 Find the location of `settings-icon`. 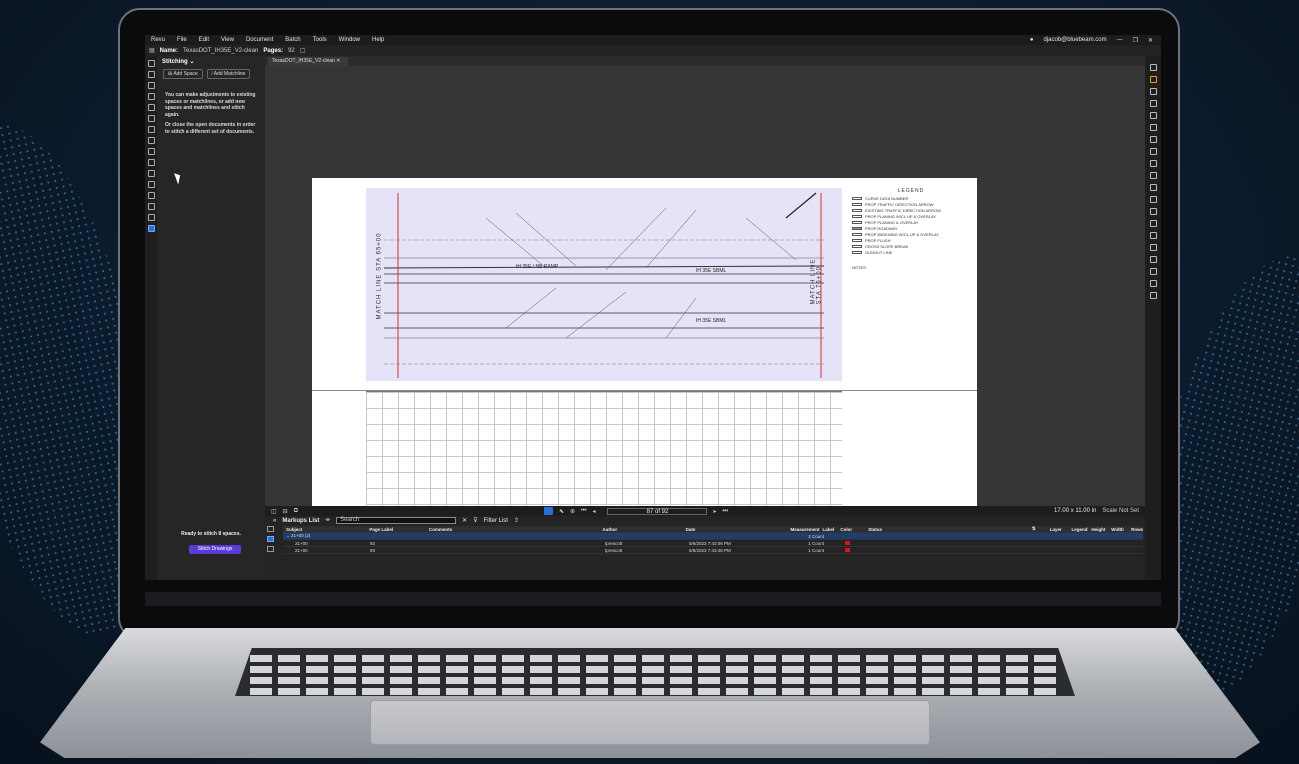

settings-icon is located at coordinates (151, 217).